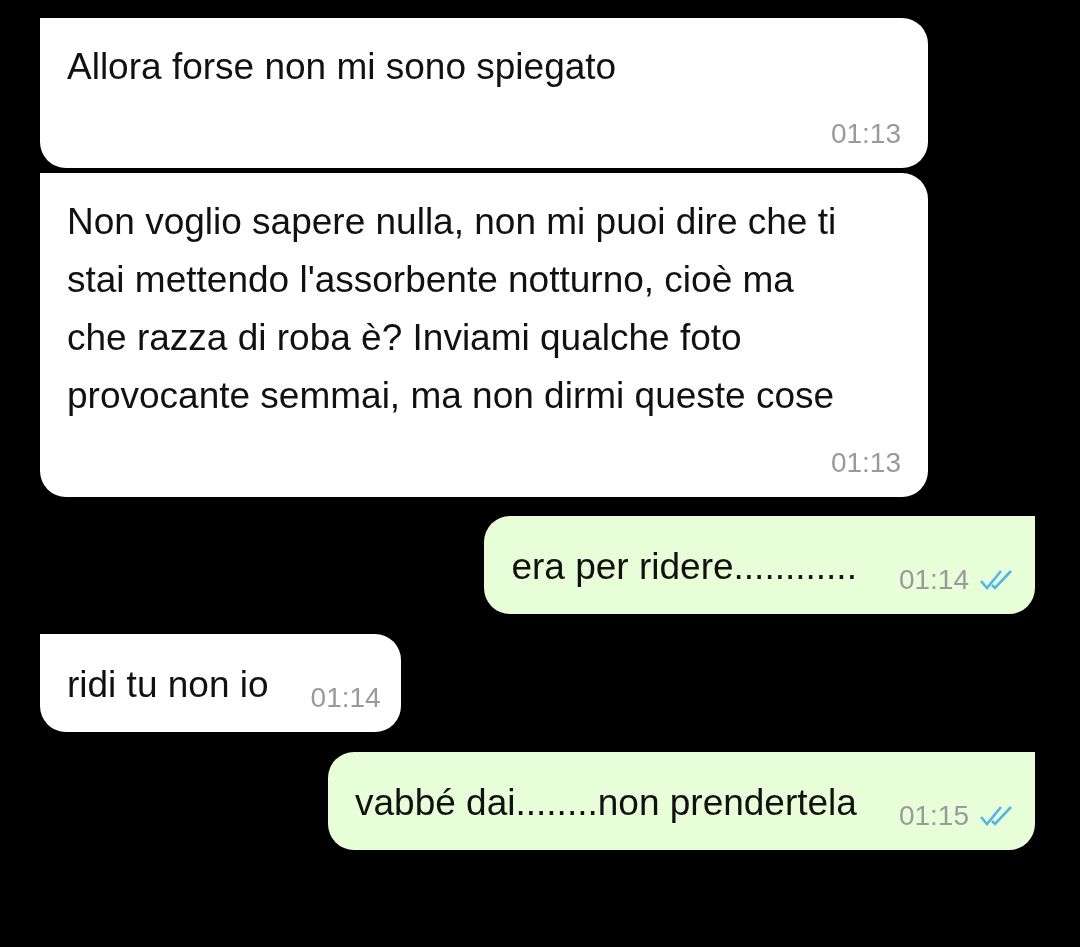 The height and width of the screenshot is (947, 1080). I want to click on message-time: 01:15, so click(933, 816).